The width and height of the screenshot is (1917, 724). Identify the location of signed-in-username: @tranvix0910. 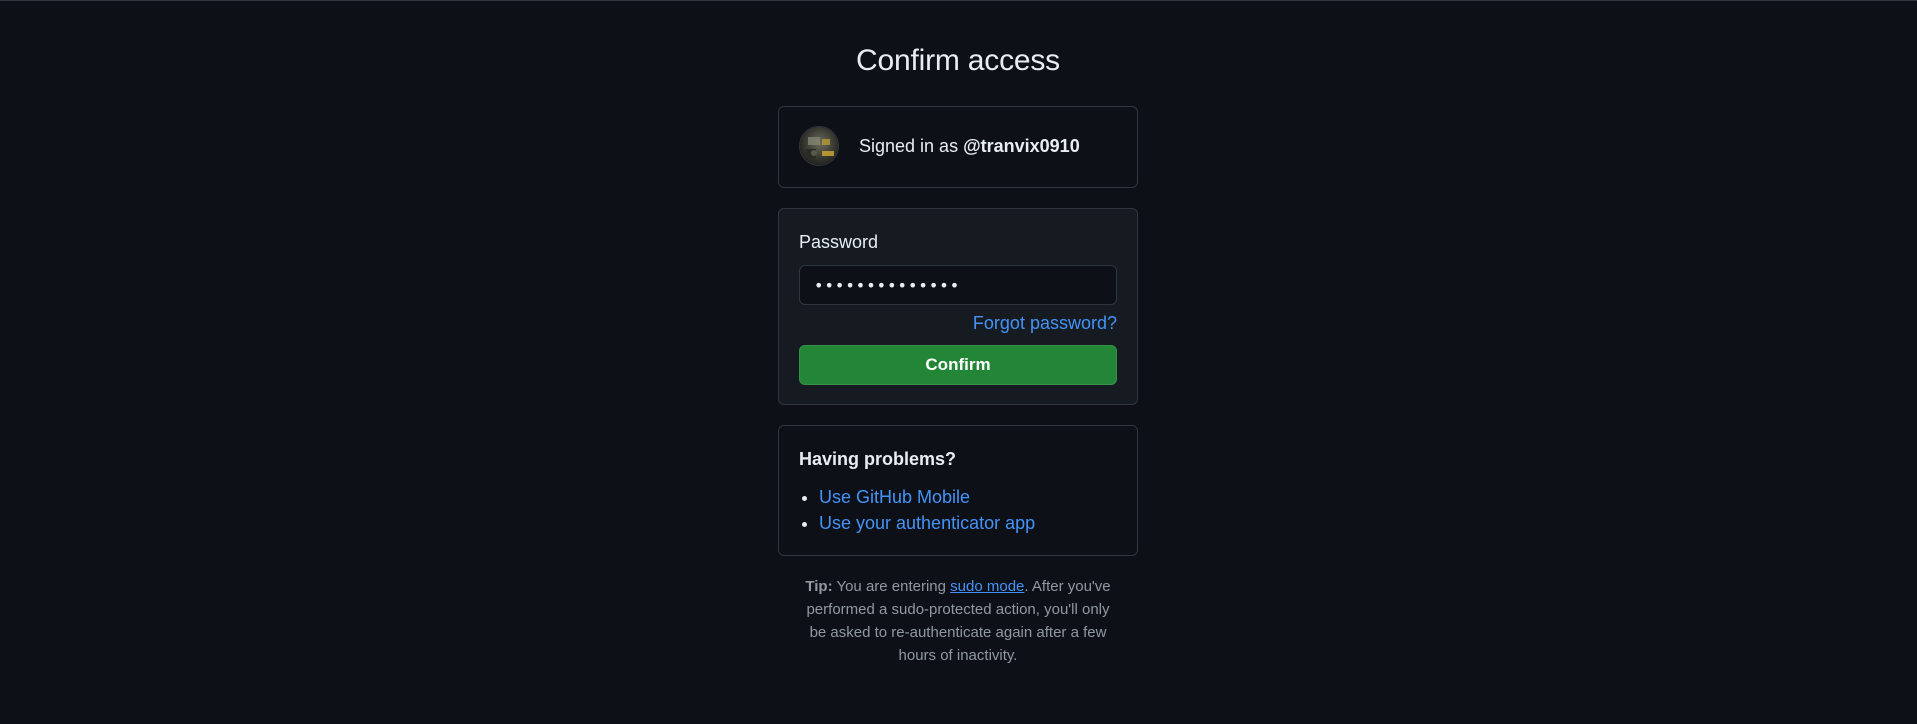
(1021, 146).